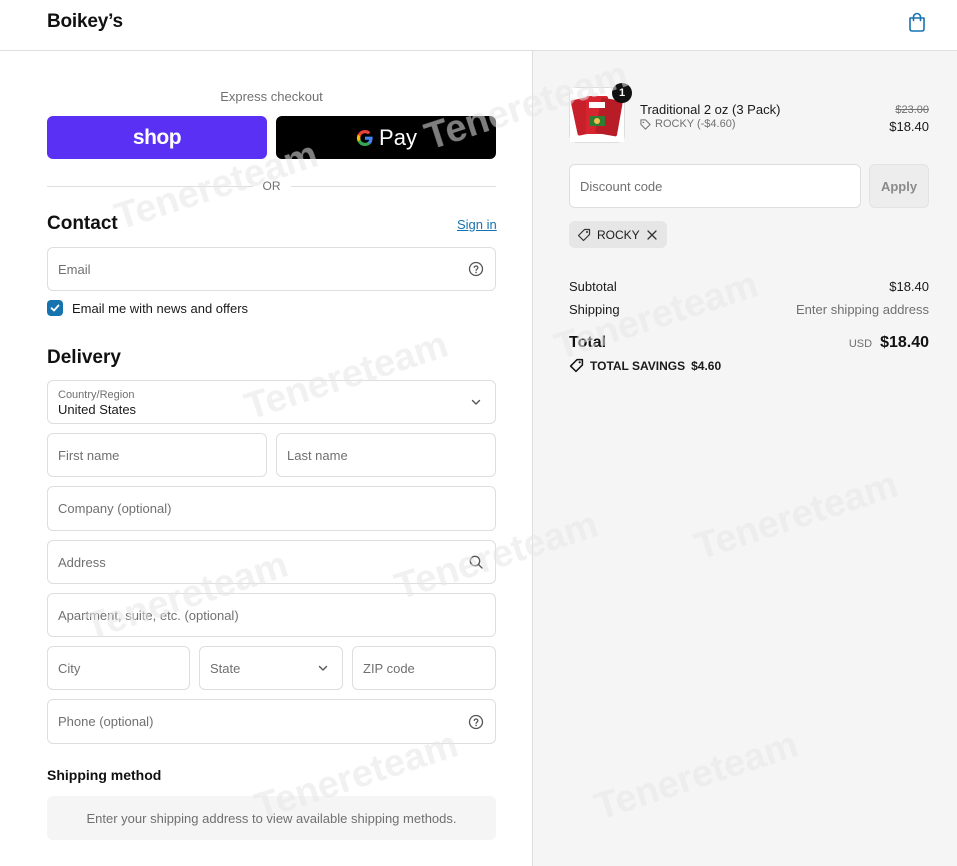  I want to click on first-name-placeholder: First name, so click(89, 455).